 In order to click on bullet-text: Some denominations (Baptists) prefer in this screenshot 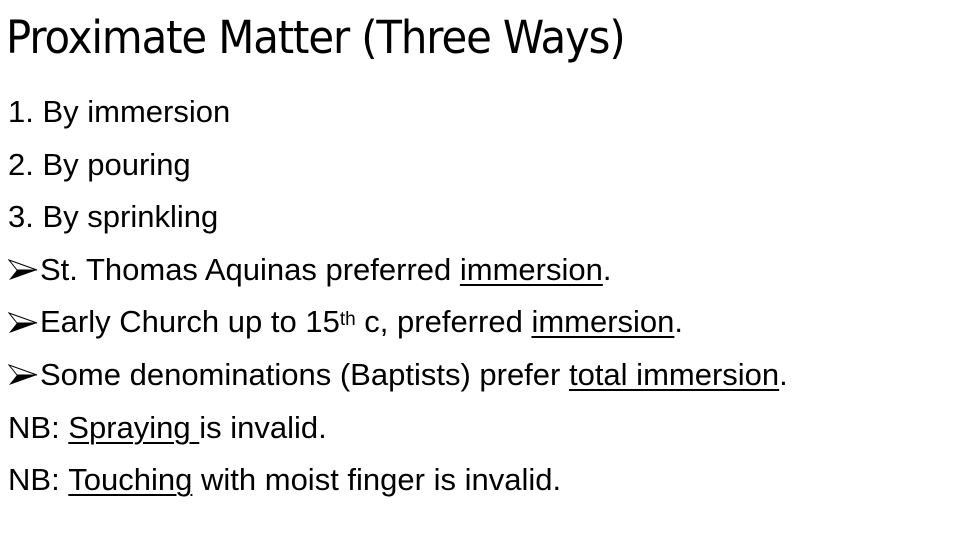, I will do `click(304, 374)`.